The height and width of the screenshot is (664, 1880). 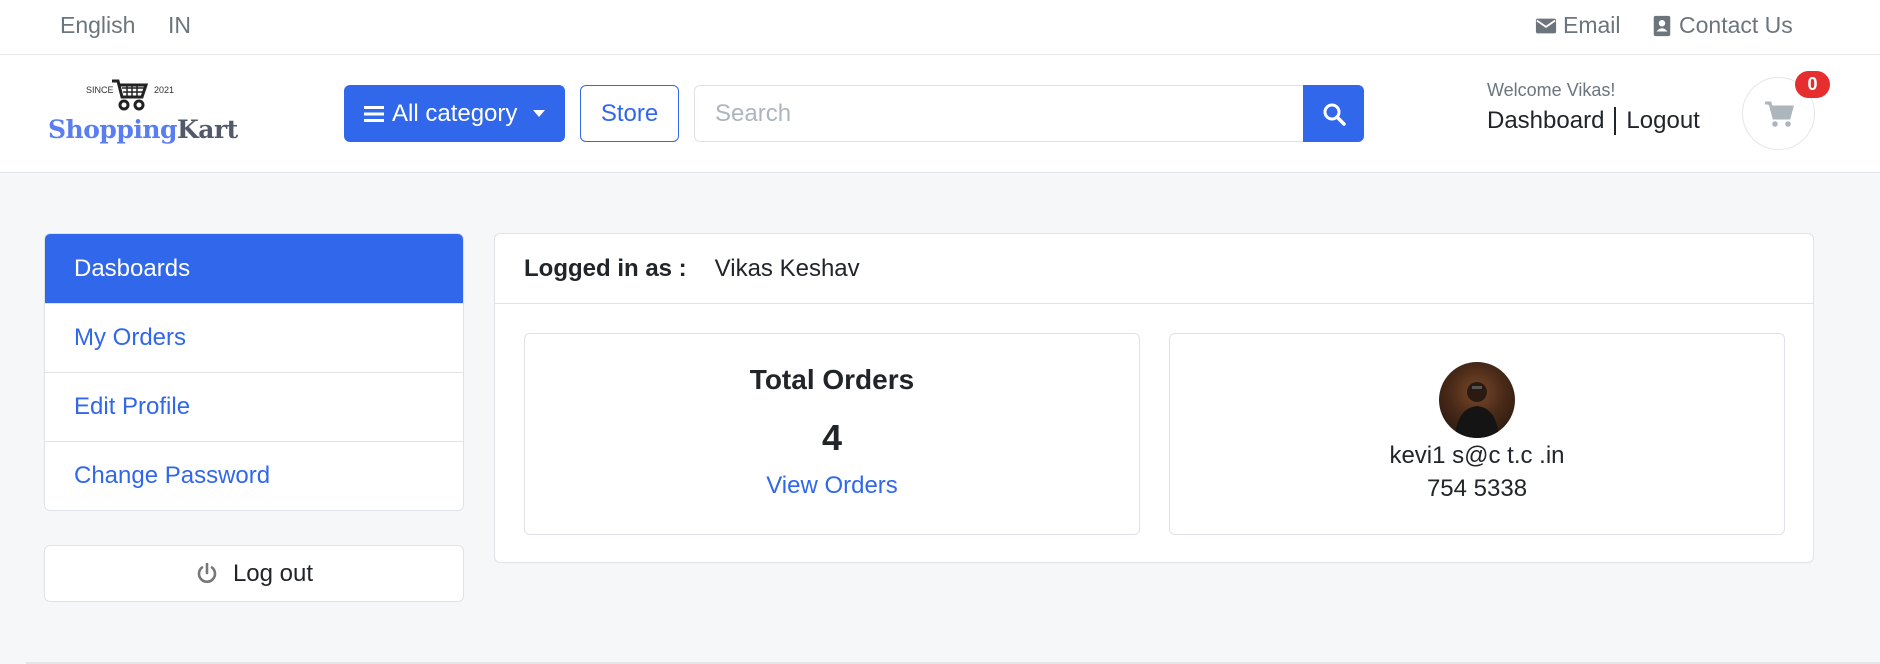 I want to click on contact-book-icon, so click(x=1662, y=25).